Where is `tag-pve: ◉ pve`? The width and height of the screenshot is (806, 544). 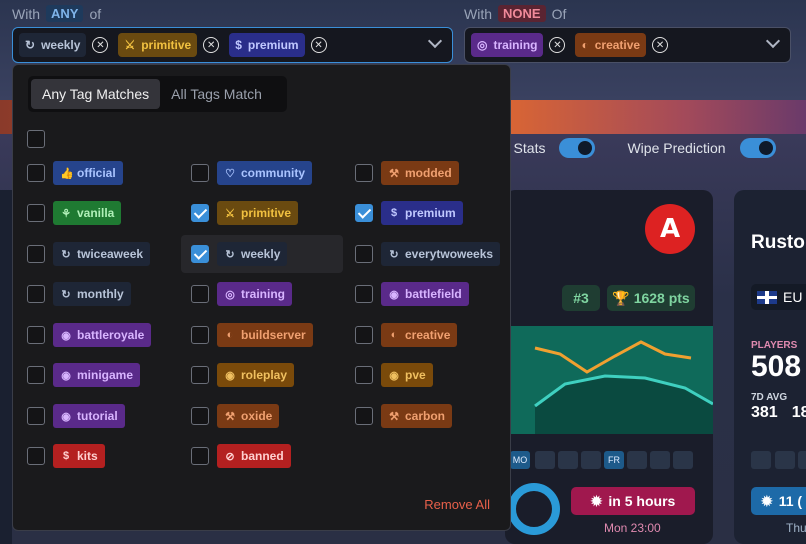 tag-pve: ◉ pve is located at coordinates (407, 375).